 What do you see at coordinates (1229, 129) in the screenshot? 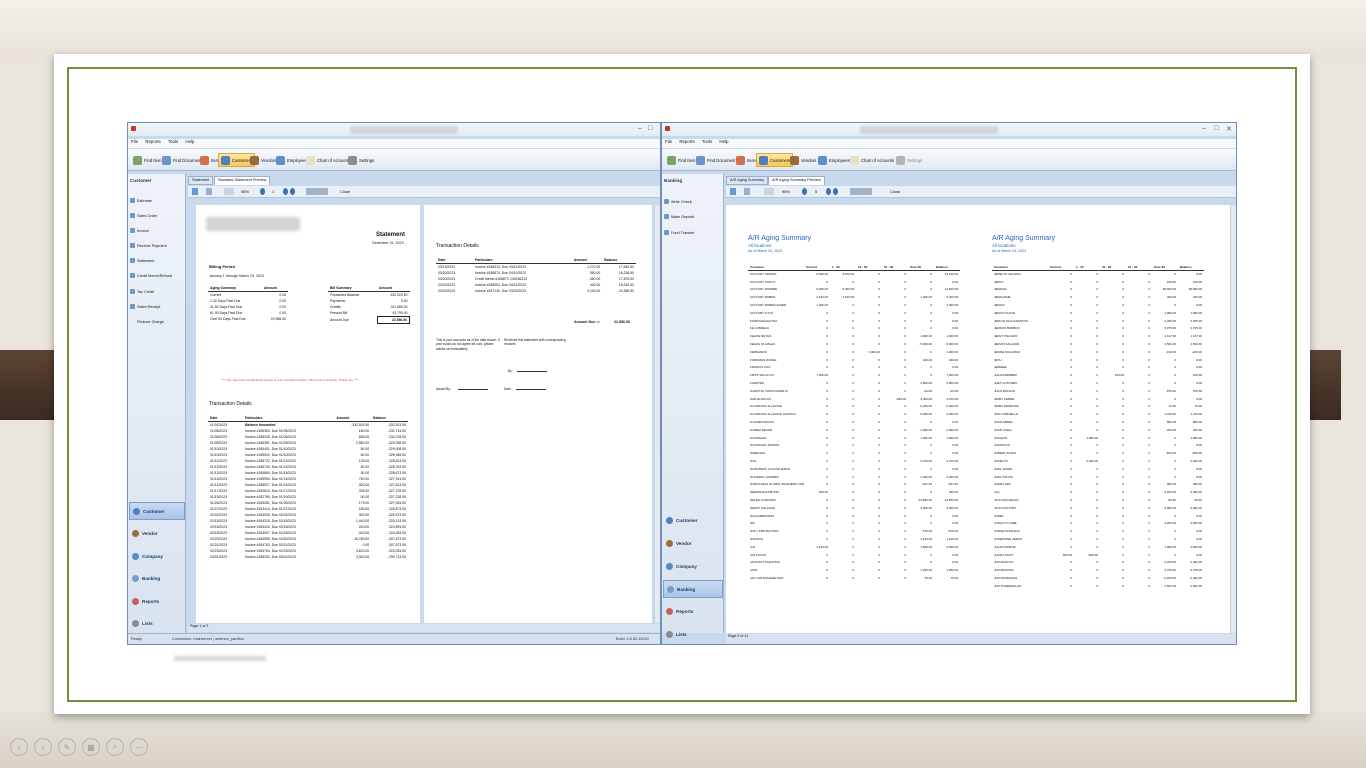
I see `close-icon: ✕` at bounding box center [1229, 129].